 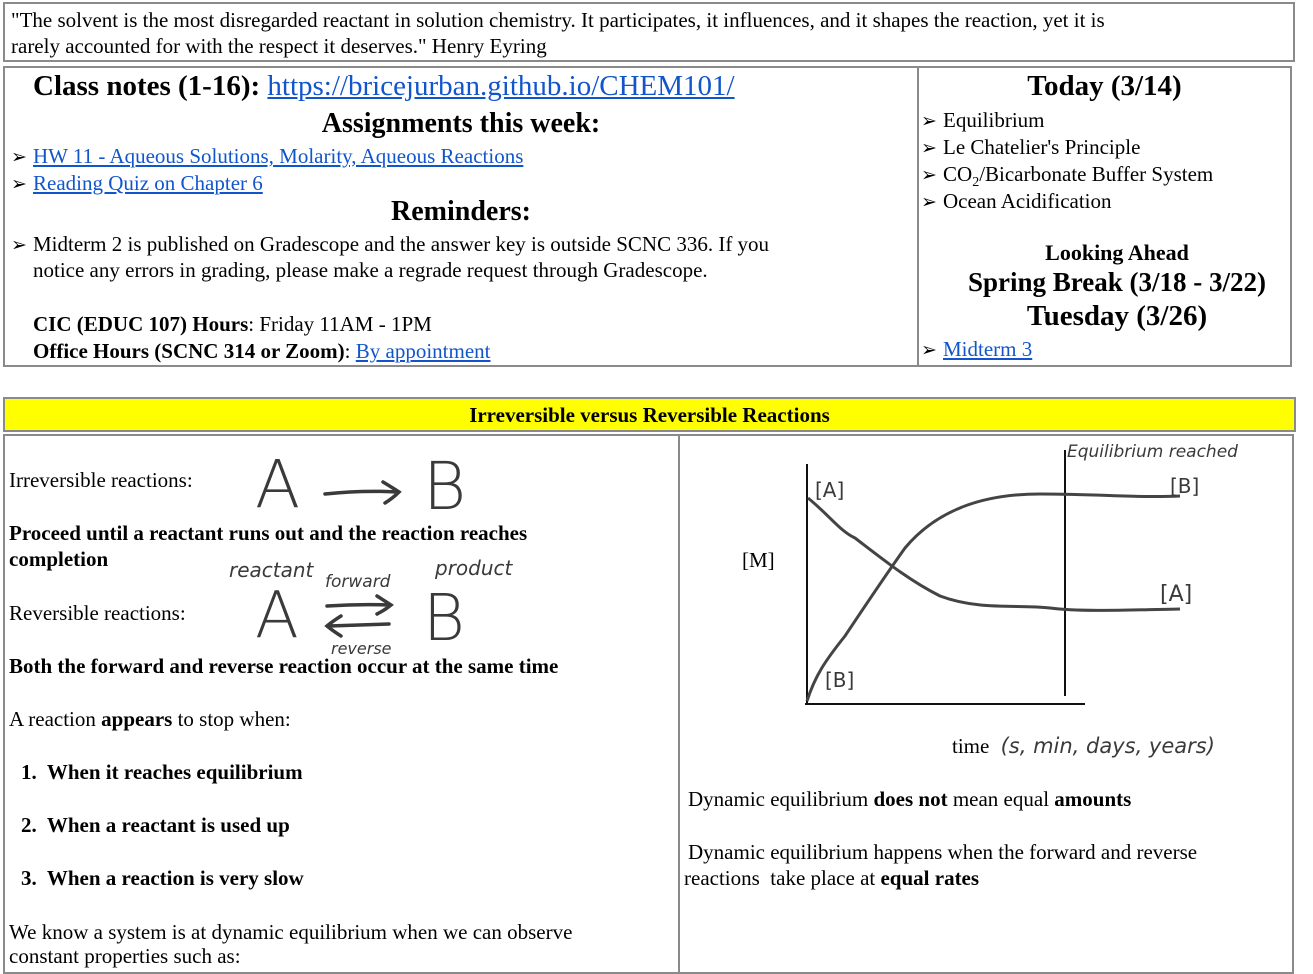 What do you see at coordinates (168, 825) in the screenshot?
I see `list-text: When a reactant is used up` at bounding box center [168, 825].